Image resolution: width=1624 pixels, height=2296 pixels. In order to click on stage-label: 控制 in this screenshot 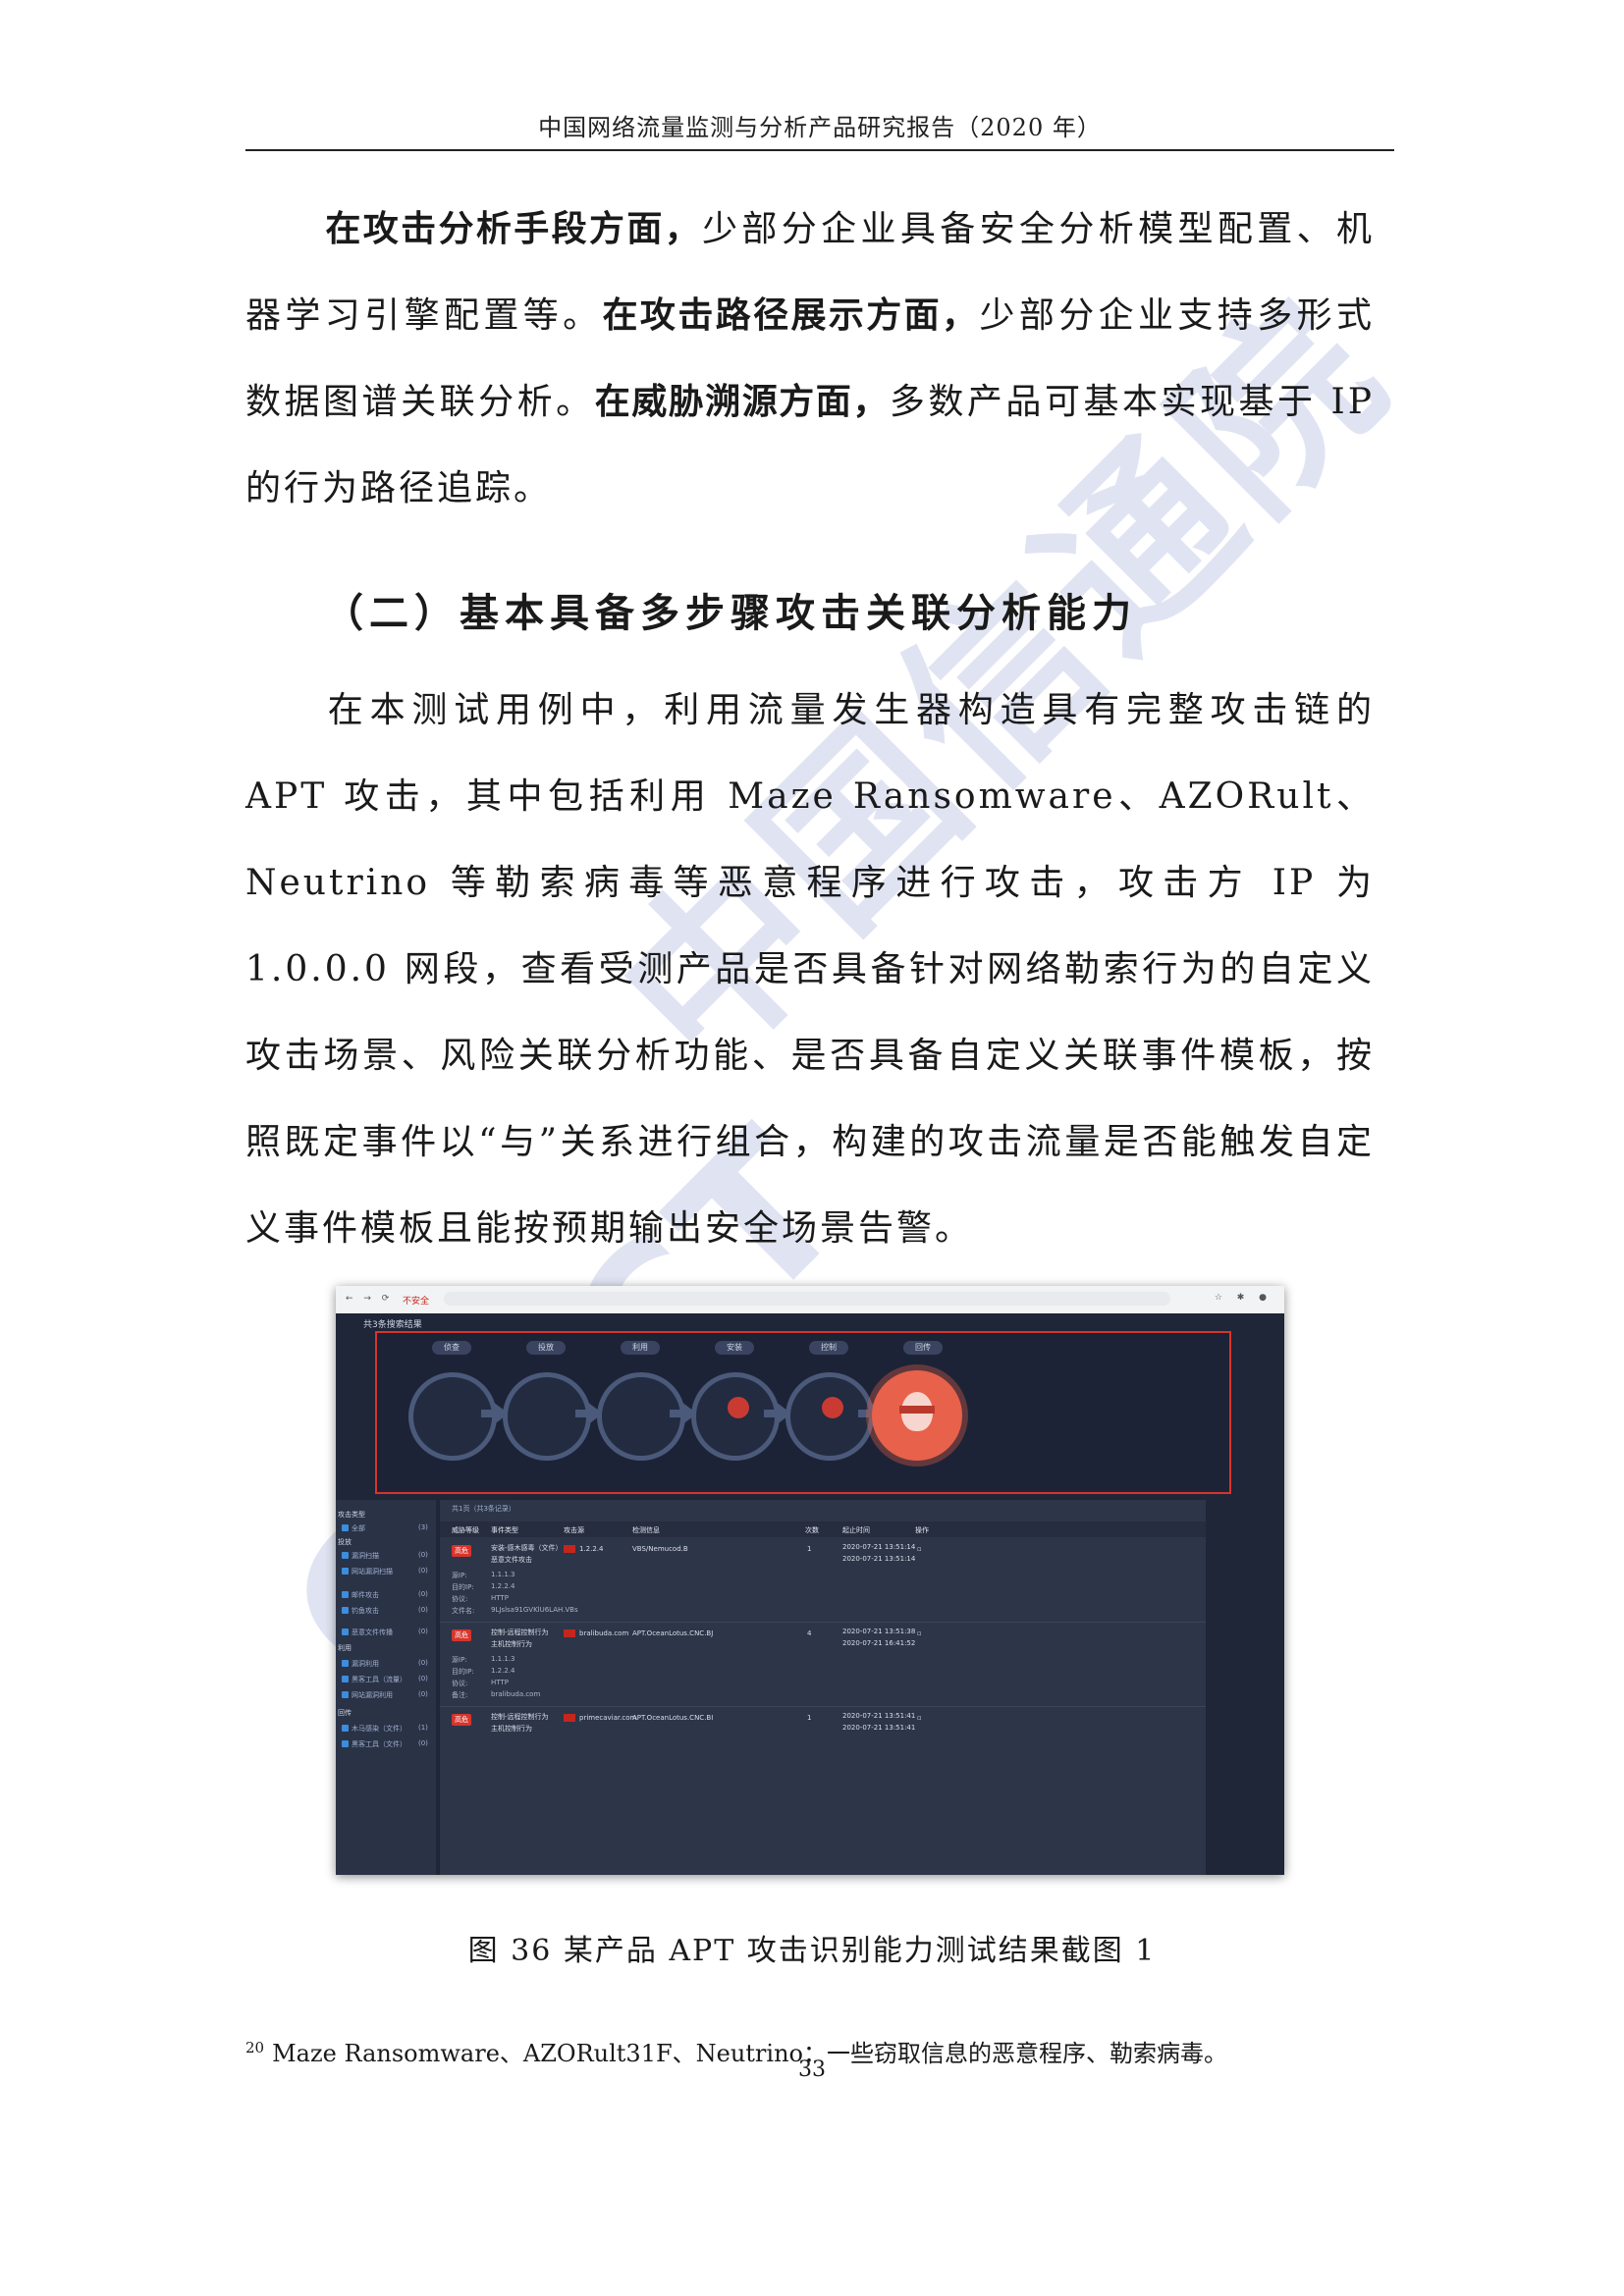, I will do `click(828, 1348)`.